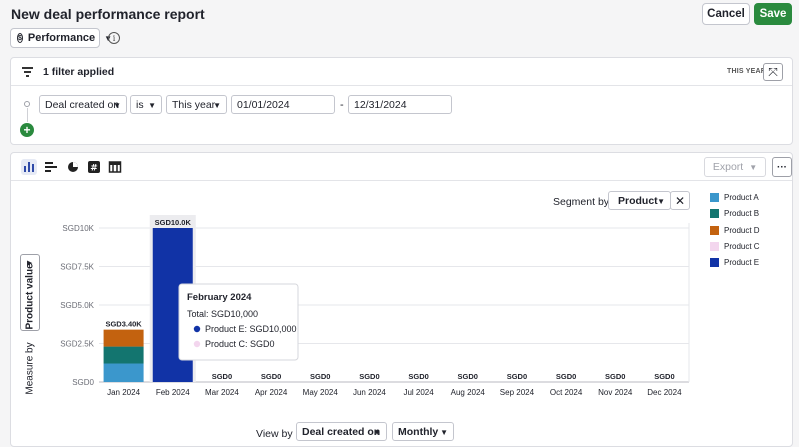 The height and width of the screenshot is (447, 799). I want to click on y-tick-label: SGD2.5K, so click(77, 344).